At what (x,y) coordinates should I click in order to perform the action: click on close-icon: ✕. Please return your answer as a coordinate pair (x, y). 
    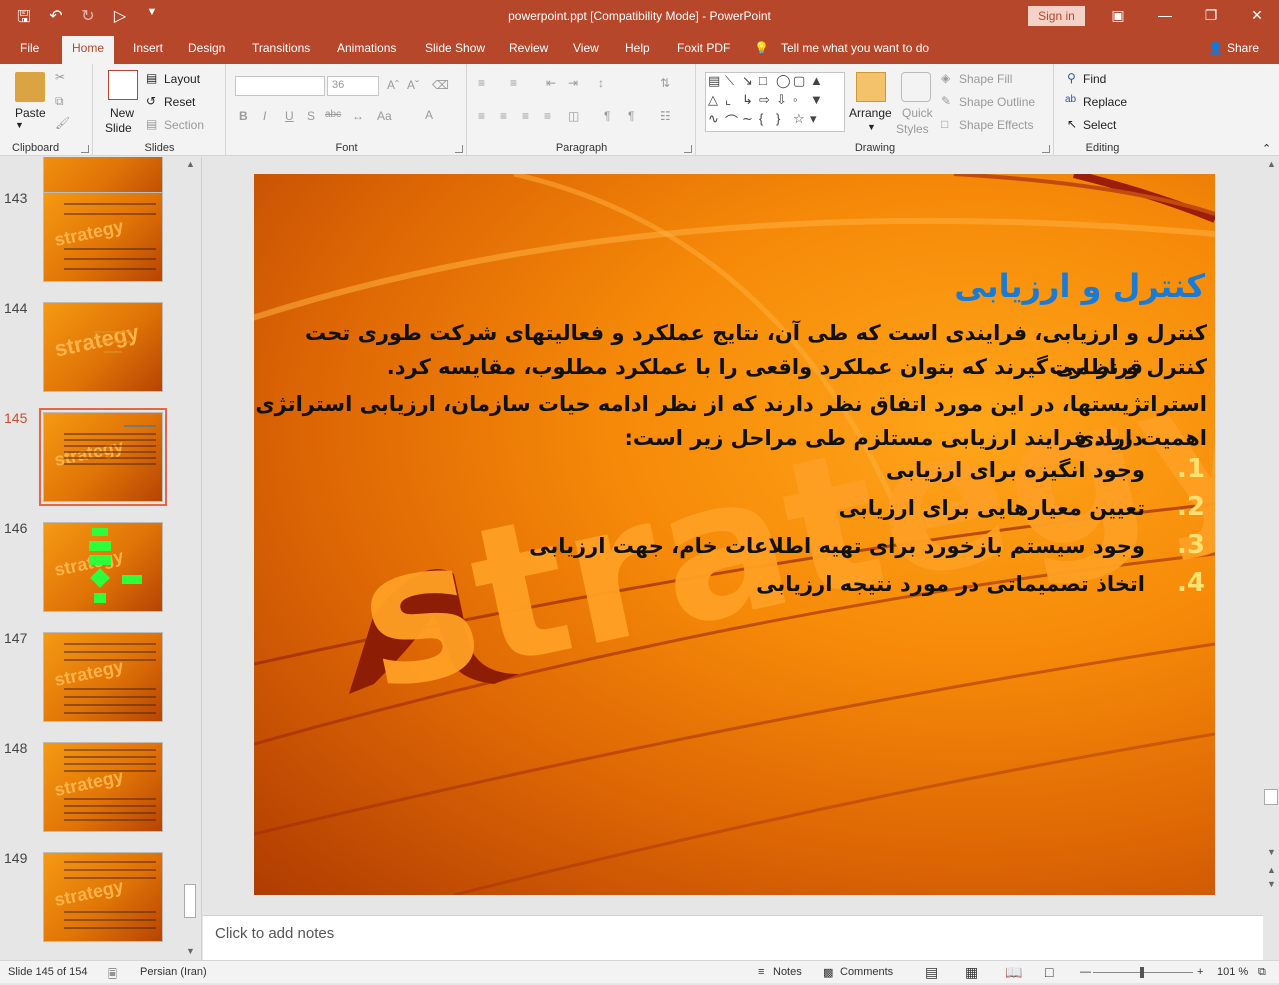
    Looking at the image, I should click on (1257, 15).